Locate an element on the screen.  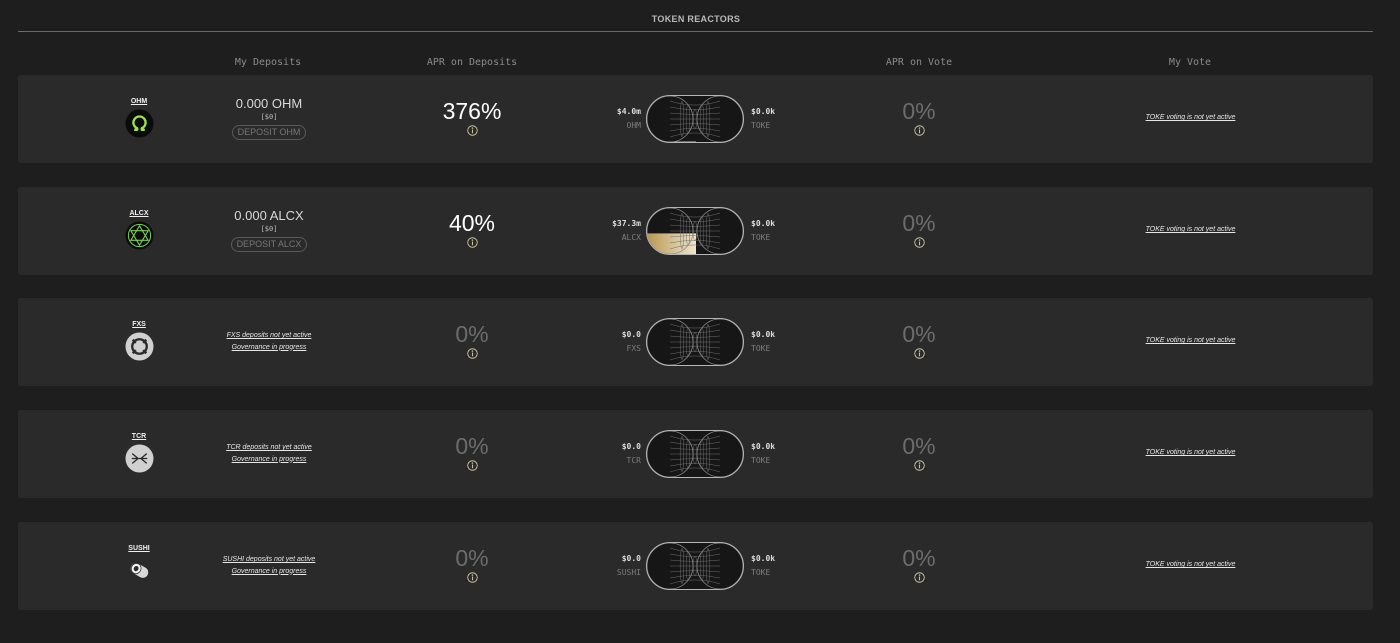
token-name-link: OHM is located at coordinates (139, 101).